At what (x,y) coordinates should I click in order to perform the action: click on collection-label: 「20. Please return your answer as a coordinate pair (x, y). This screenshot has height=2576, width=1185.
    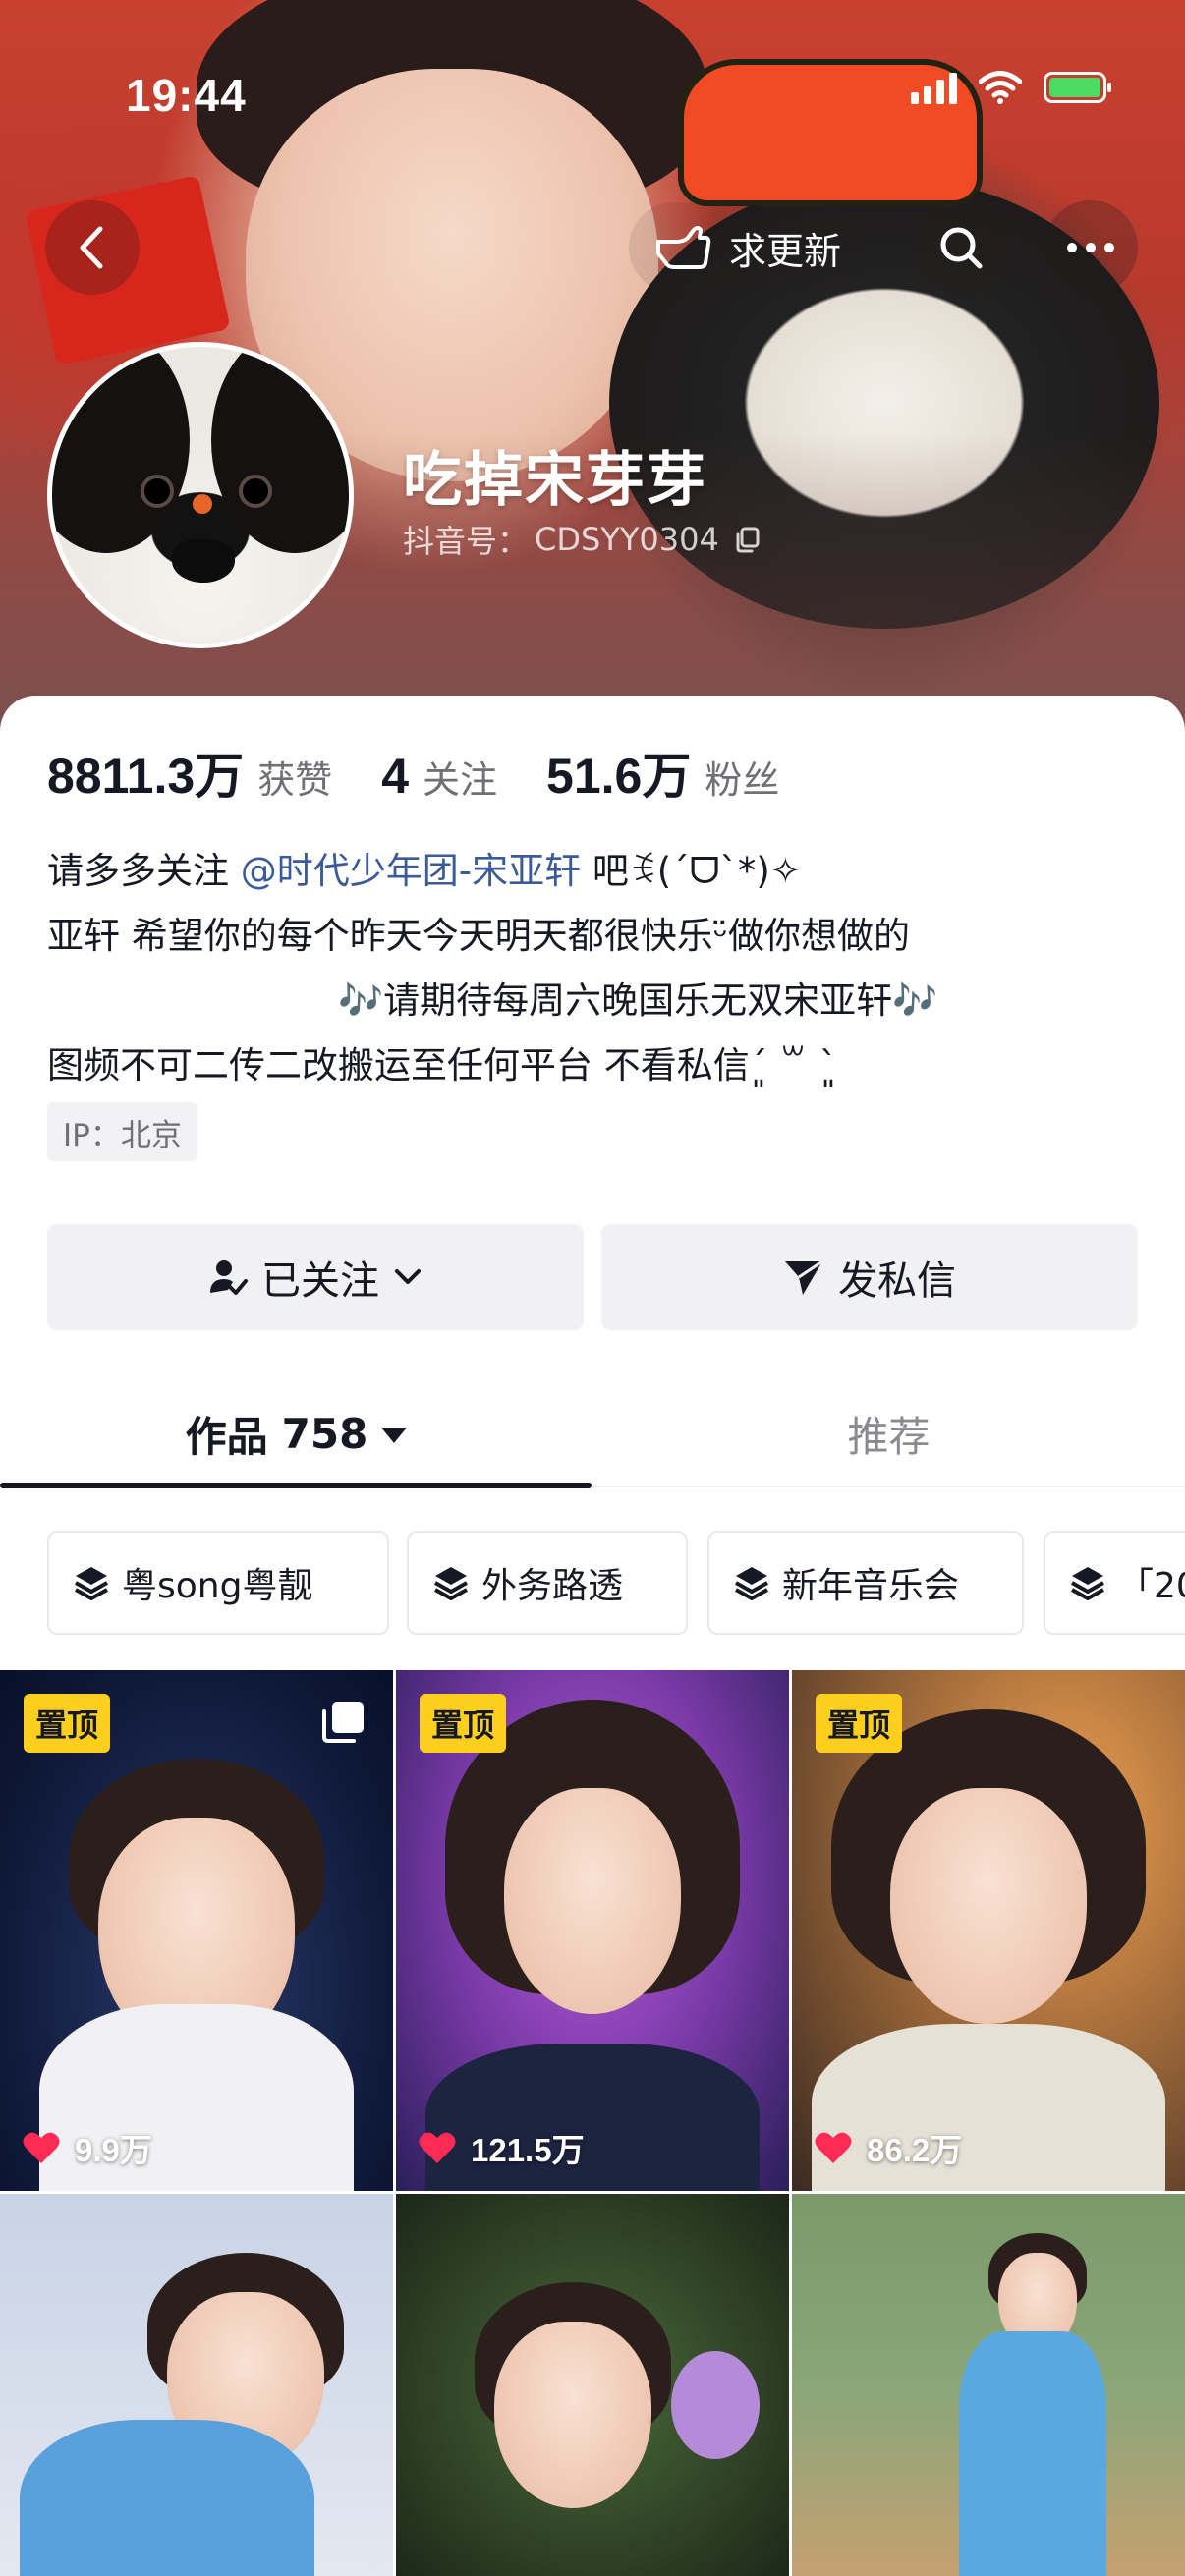
    Looking at the image, I should click on (1151, 1586).